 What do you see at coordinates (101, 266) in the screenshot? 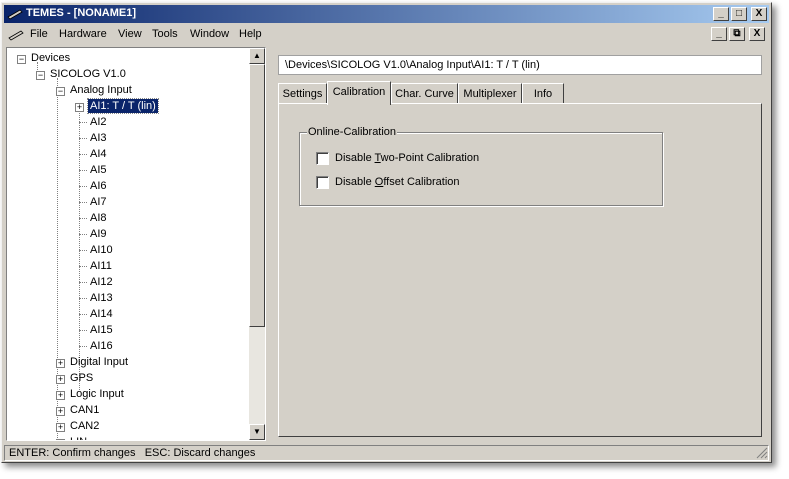
I see `tree-node-channel: AI11` at bounding box center [101, 266].